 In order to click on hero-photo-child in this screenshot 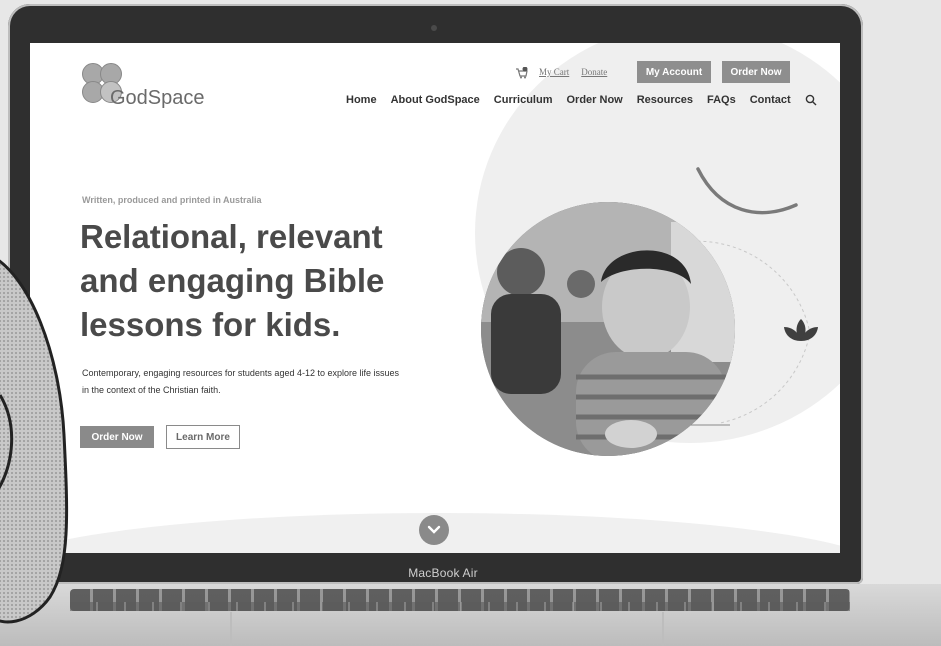, I will do `click(608, 329)`.